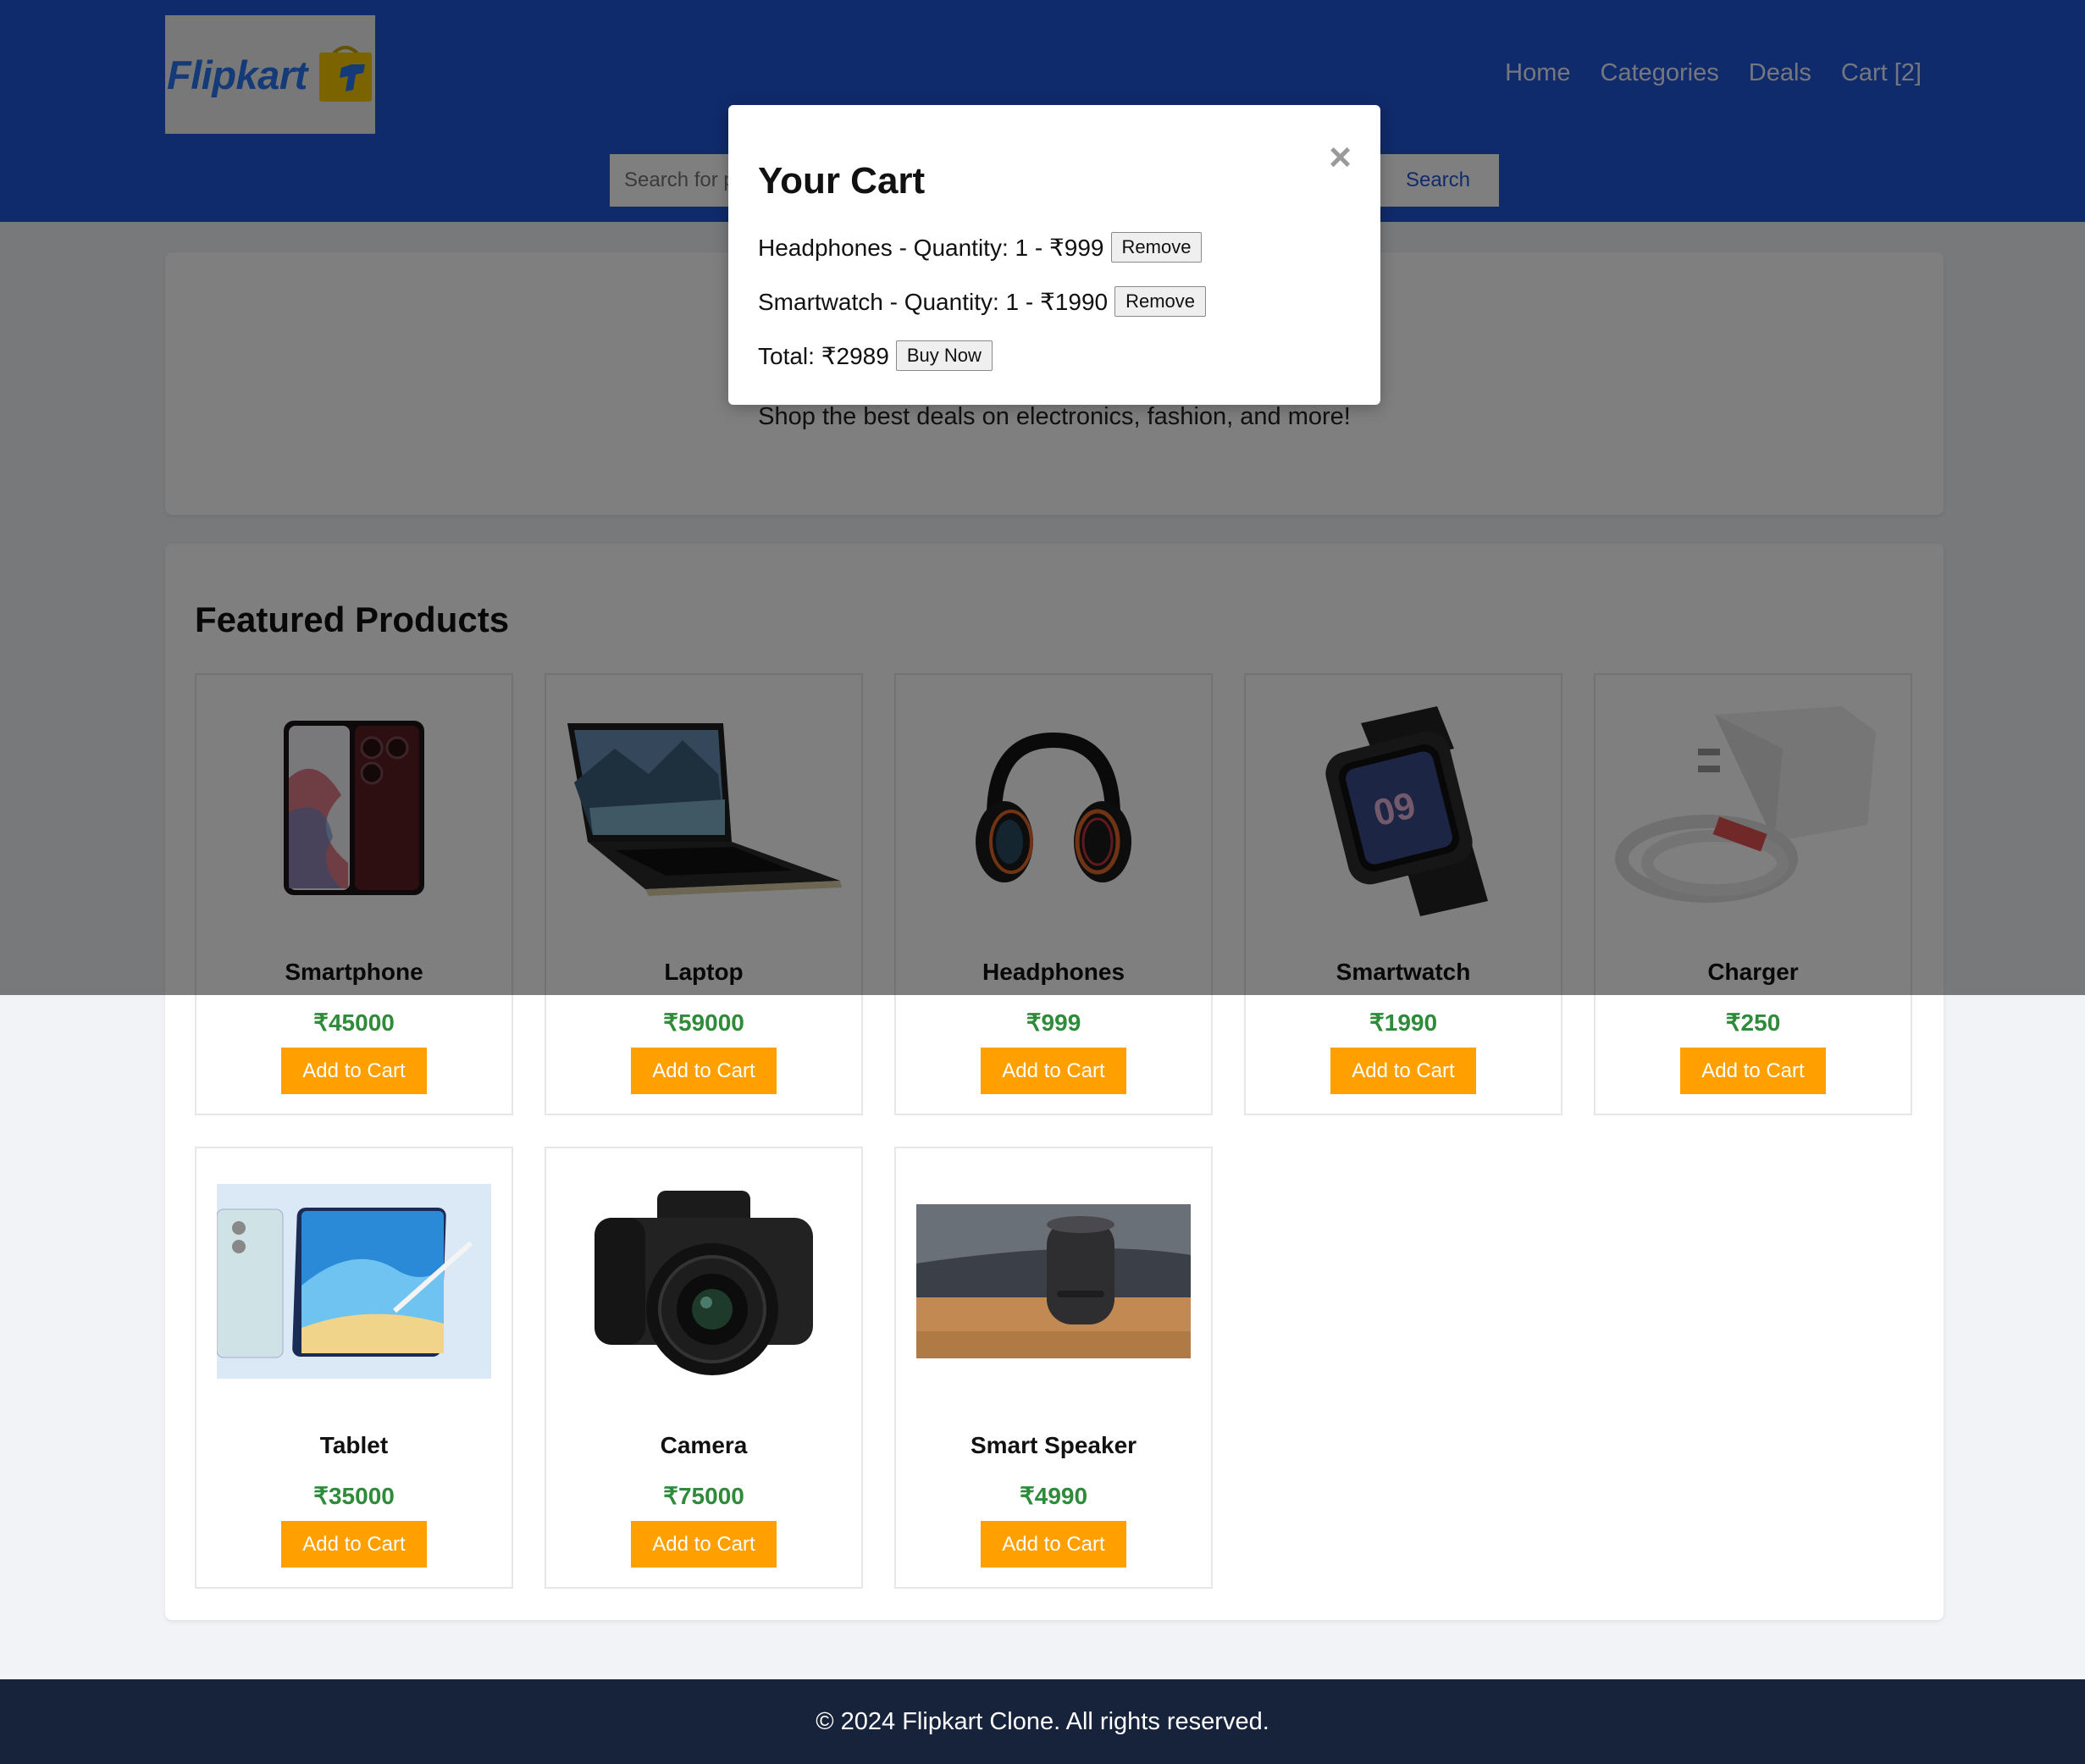 The width and height of the screenshot is (2085, 1764). I want to click on product-card: Camera ₹75000 Add to Cart, so click(704, 1368).